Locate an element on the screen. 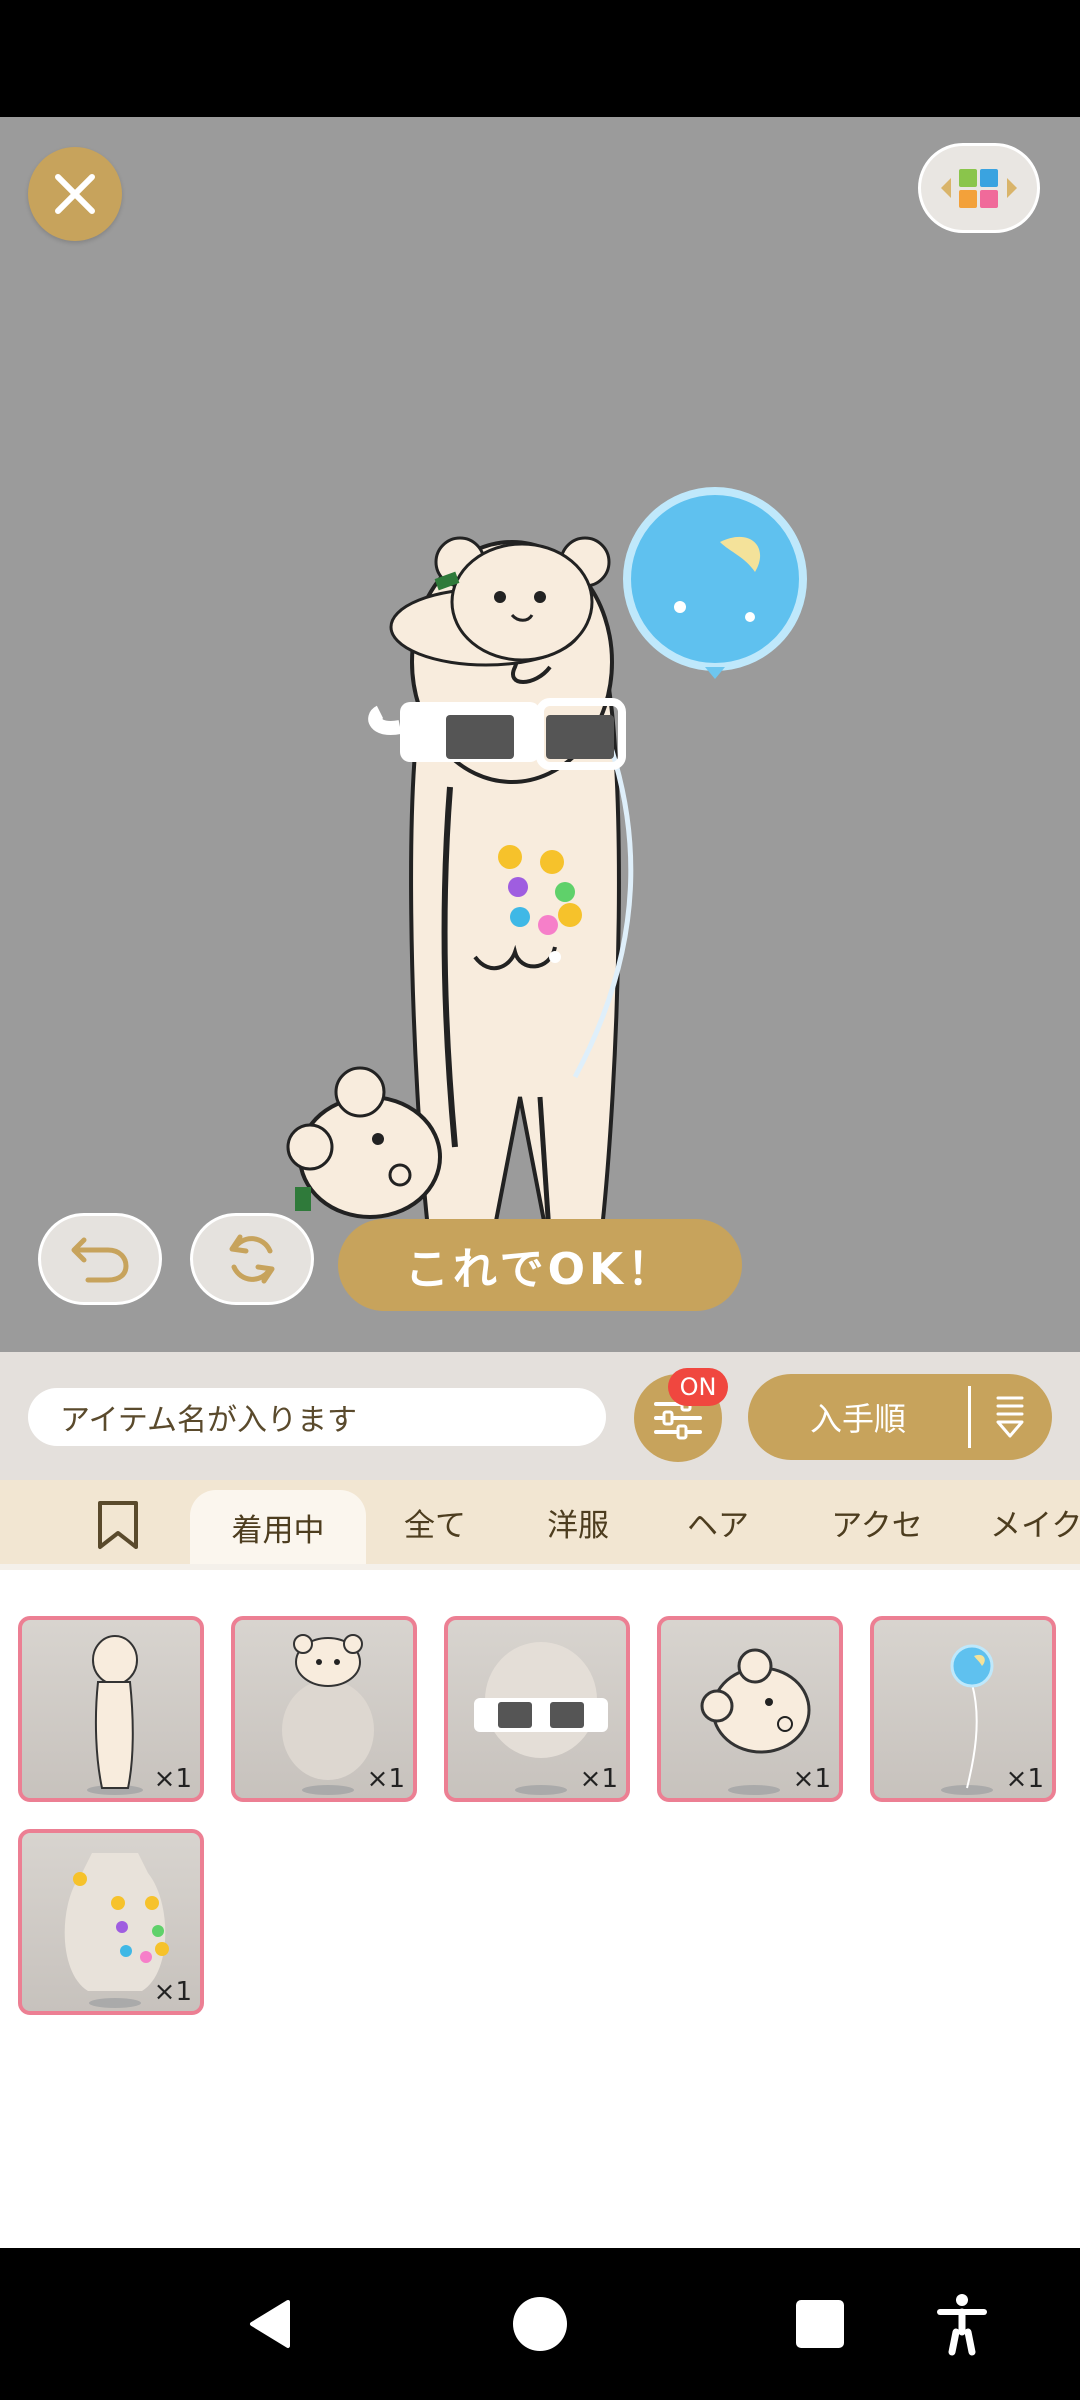 This screenshot has height=2400, width=1080. layout-toggle-button is located at coordinates (979, 188).